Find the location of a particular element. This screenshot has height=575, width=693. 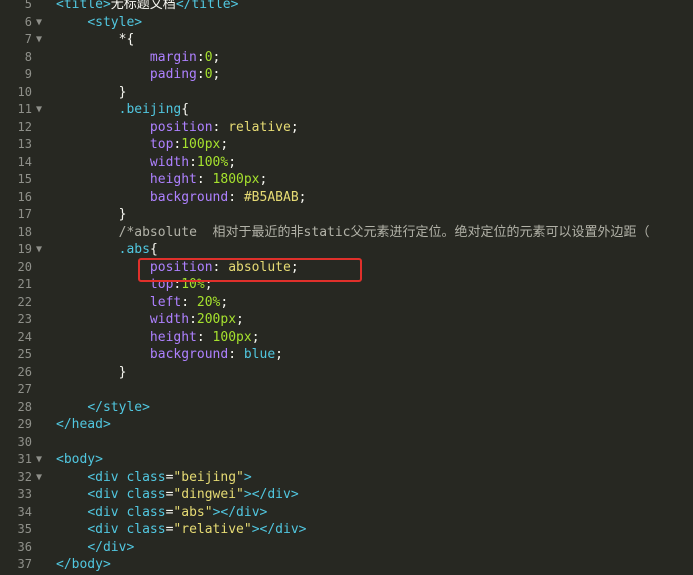

code-line: 23 width:200px; is located at coordinates (346, 320).